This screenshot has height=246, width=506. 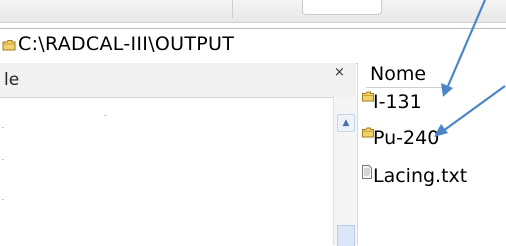 What do you see at coordinates (346, 123) in the screenshot?
I see `scroll-up-arrow-icon: ▲` at bounding box center [346, 123].